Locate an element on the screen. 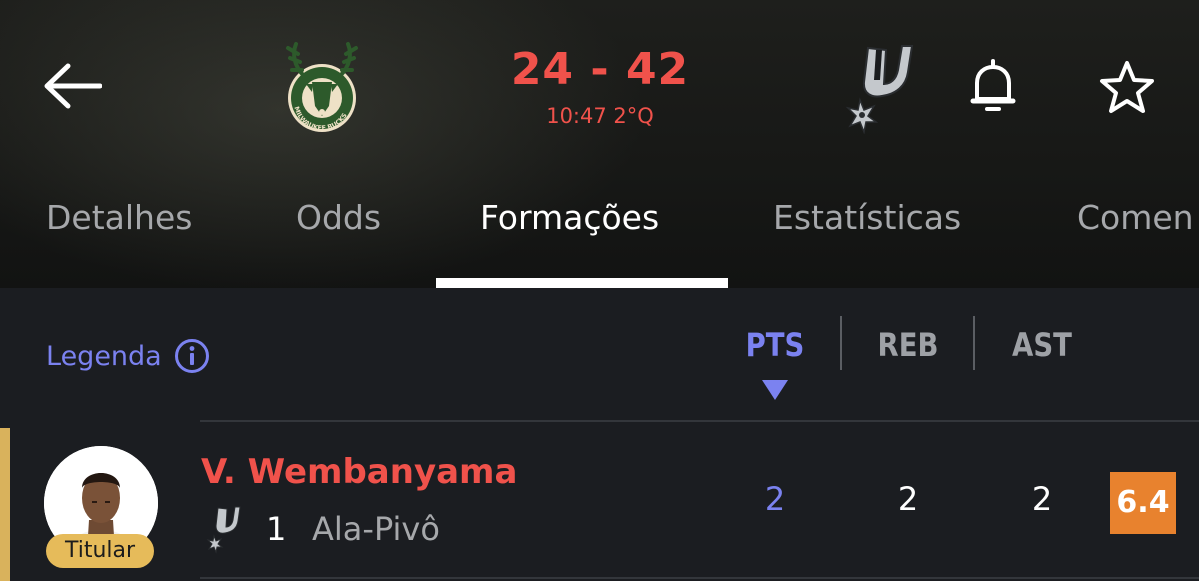 The image size is (1199, 581). info-icon is located at coordinates (191, 356).